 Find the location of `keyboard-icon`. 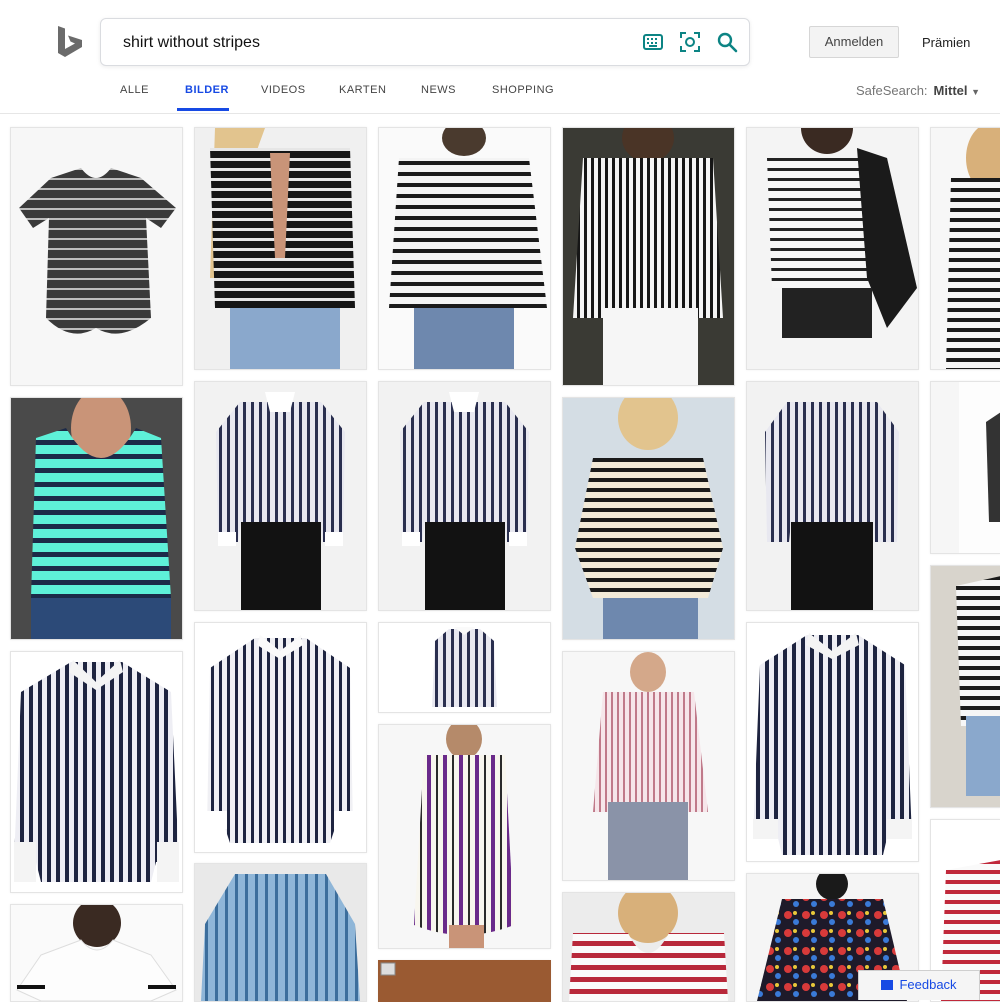

keyboard-icon is located at coordinates (653, 42).